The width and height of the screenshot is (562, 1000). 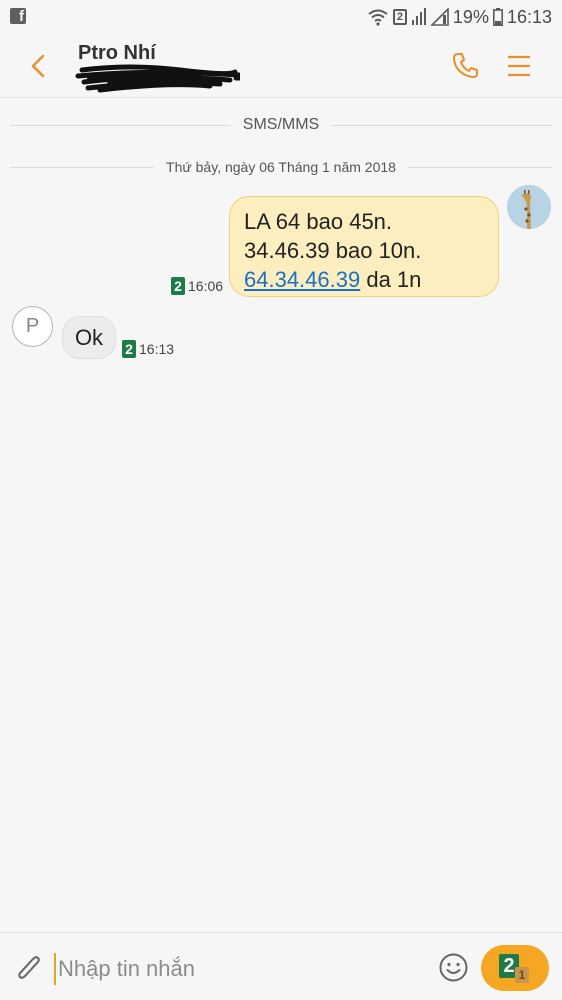 I want to click on signal-icon-sim2, so click(x=439, y=17).